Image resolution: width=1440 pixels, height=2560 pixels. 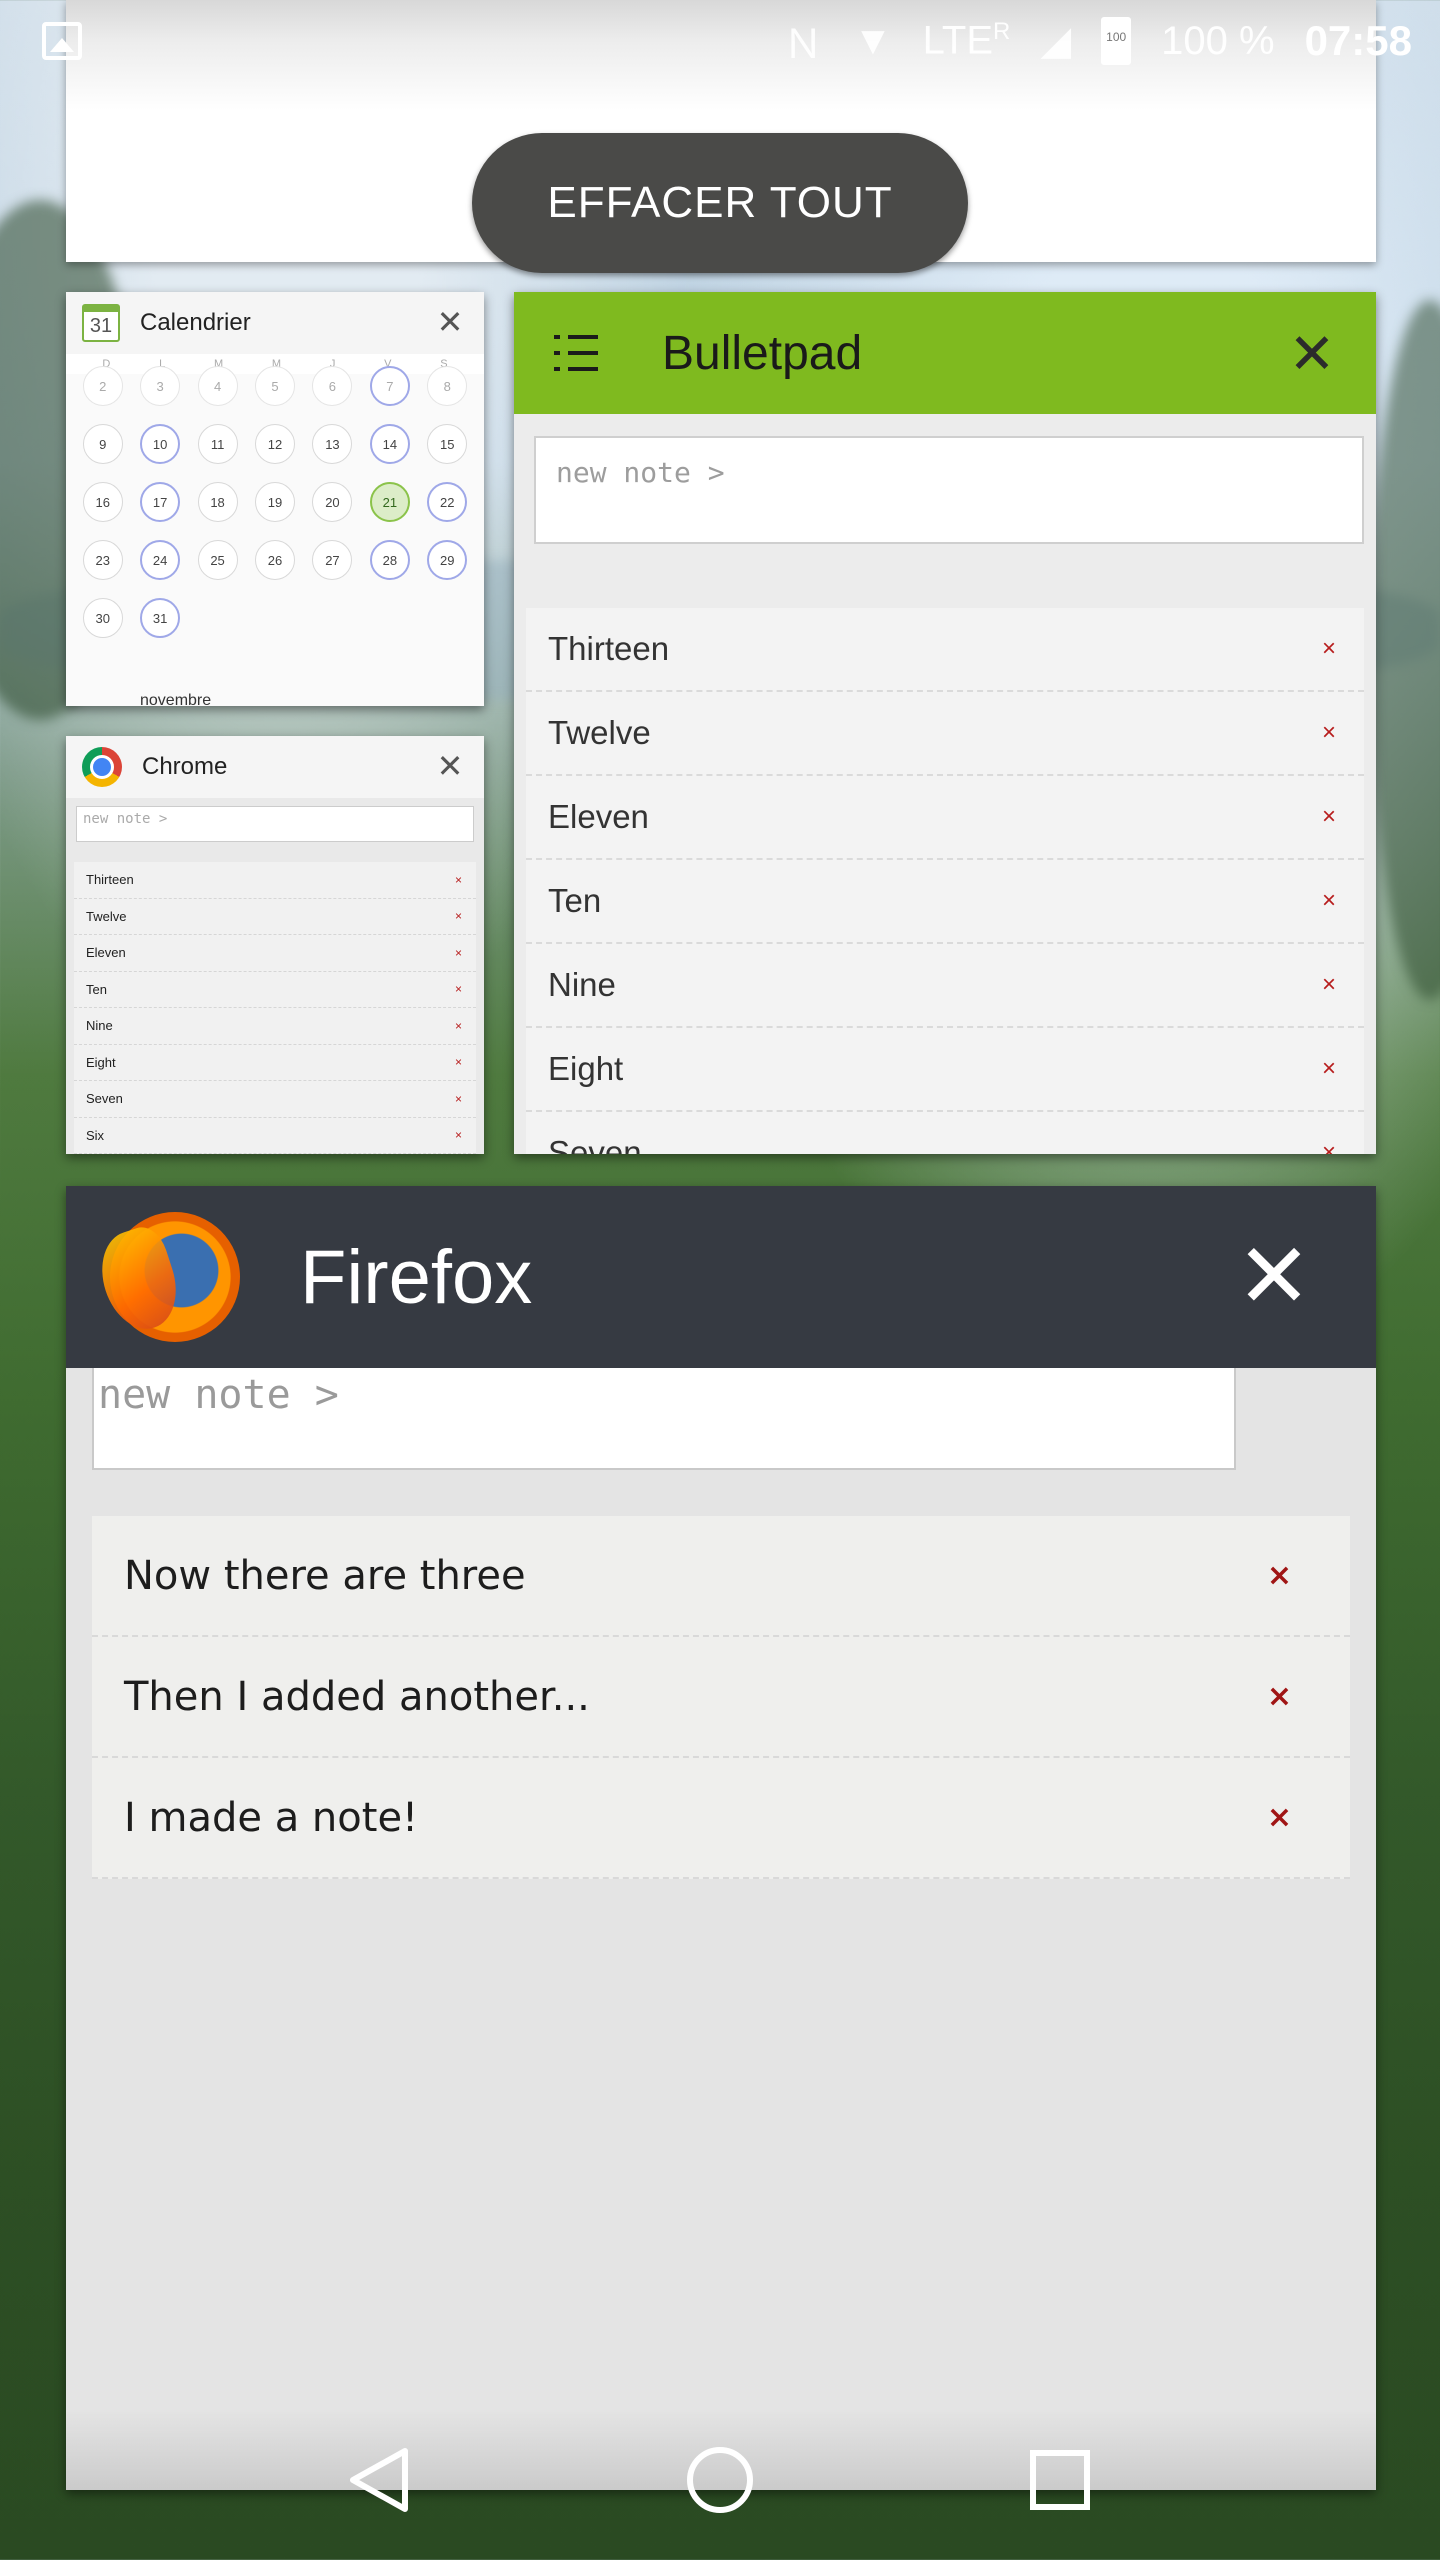 What do you see at coordinates (176, 699) in the screenshot?
I see `calendar-next-month-label: novembre` at bounding box center [176, 699].